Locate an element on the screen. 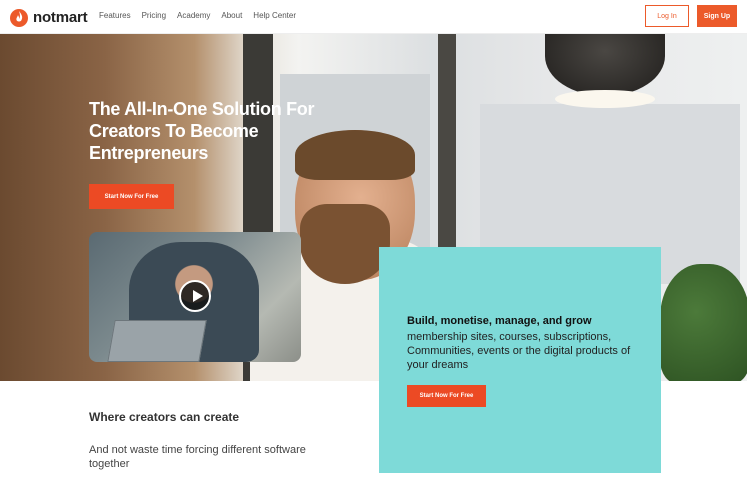 This screenshot has width=747, height=493. play-icon is located at coordinates (195, 296).